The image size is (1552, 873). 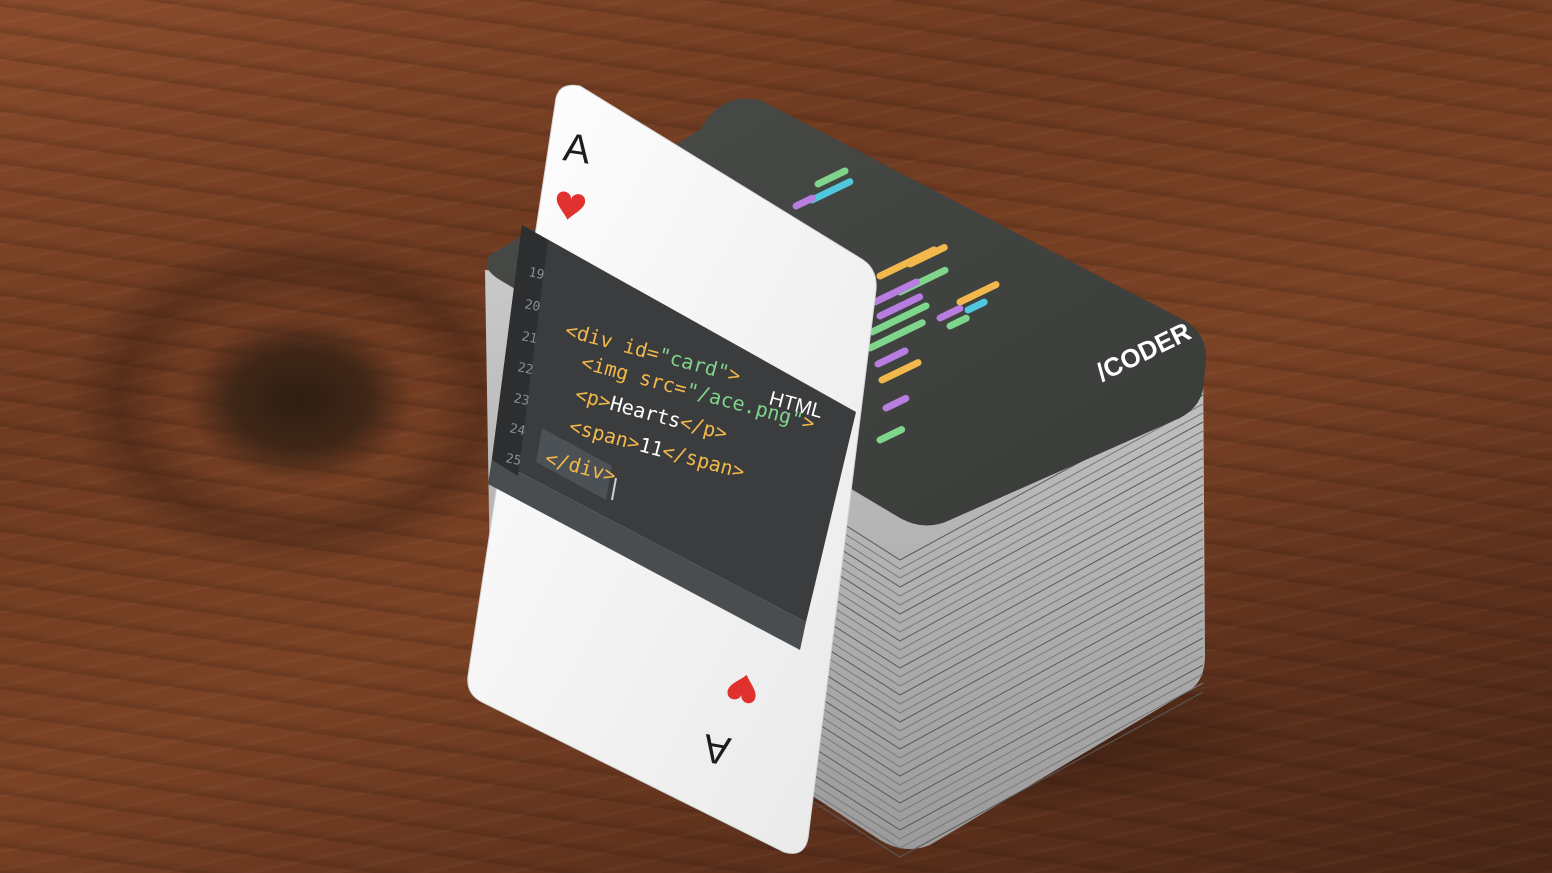 What do you see at coordinates (525, 369) in the screenshot?
I see `line-number: 22` at bounding box center [525, 369].